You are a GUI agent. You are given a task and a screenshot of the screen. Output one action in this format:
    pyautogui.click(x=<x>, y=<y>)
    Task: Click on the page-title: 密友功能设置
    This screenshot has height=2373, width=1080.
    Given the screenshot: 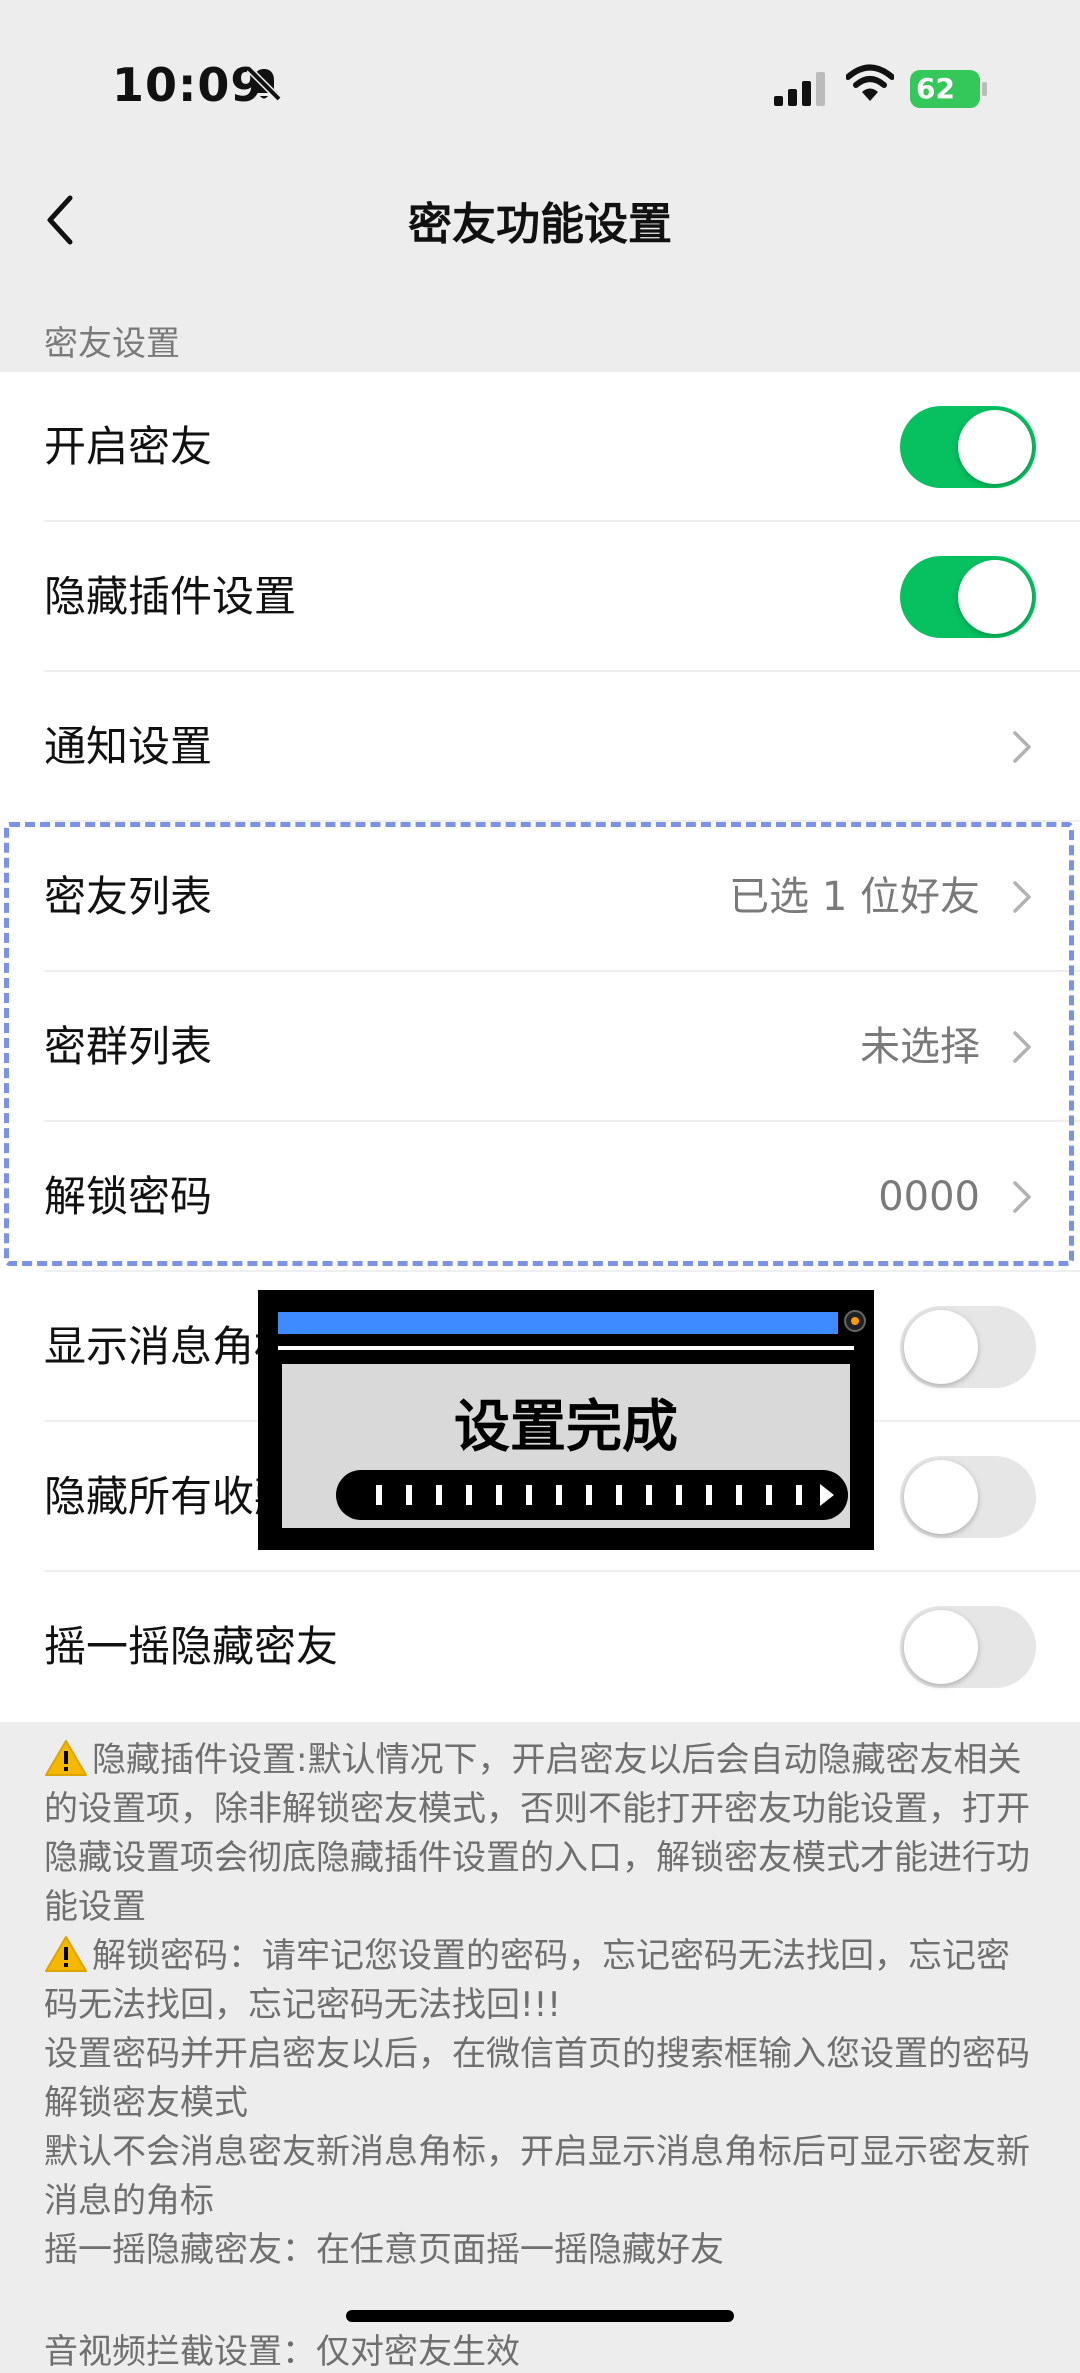 What is the action you would take?
    pyautogui.click(x=540, y=224)
    